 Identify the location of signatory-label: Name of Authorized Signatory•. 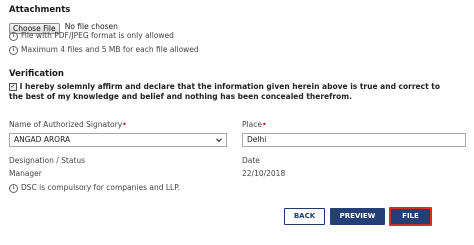
(68, 124).